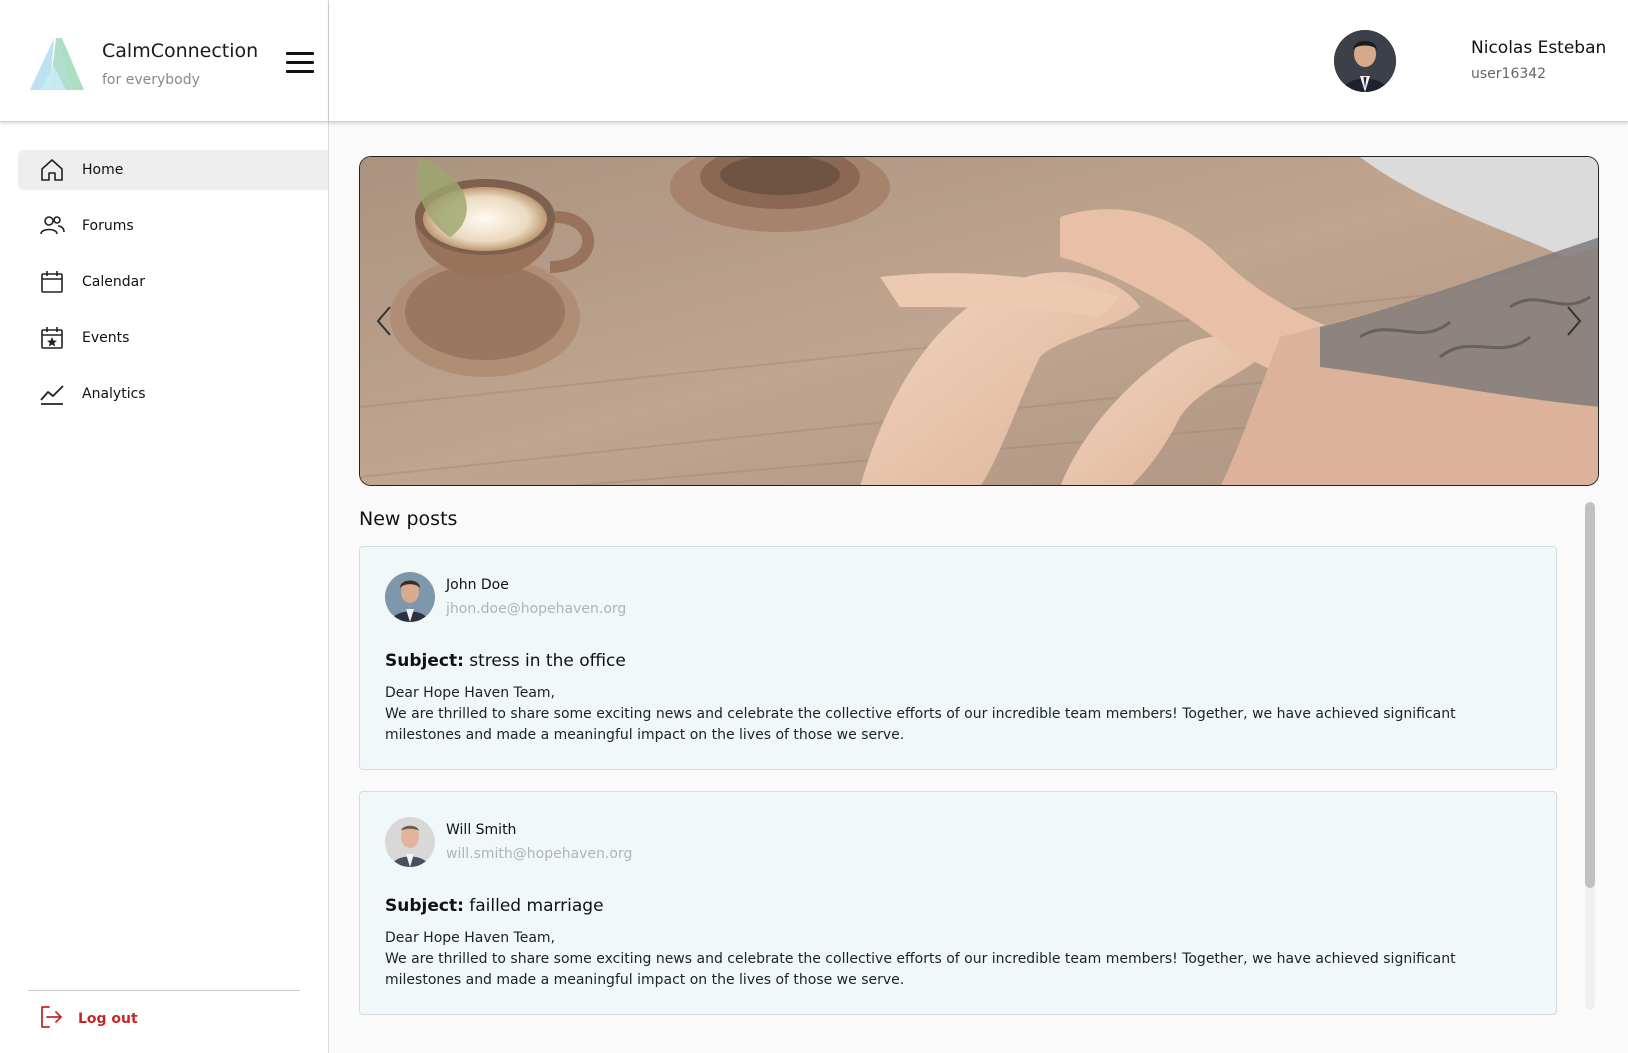 The image size is (1628, 1053). I want to click on post-subject: Subject: failled marriage, so click(494, 906).